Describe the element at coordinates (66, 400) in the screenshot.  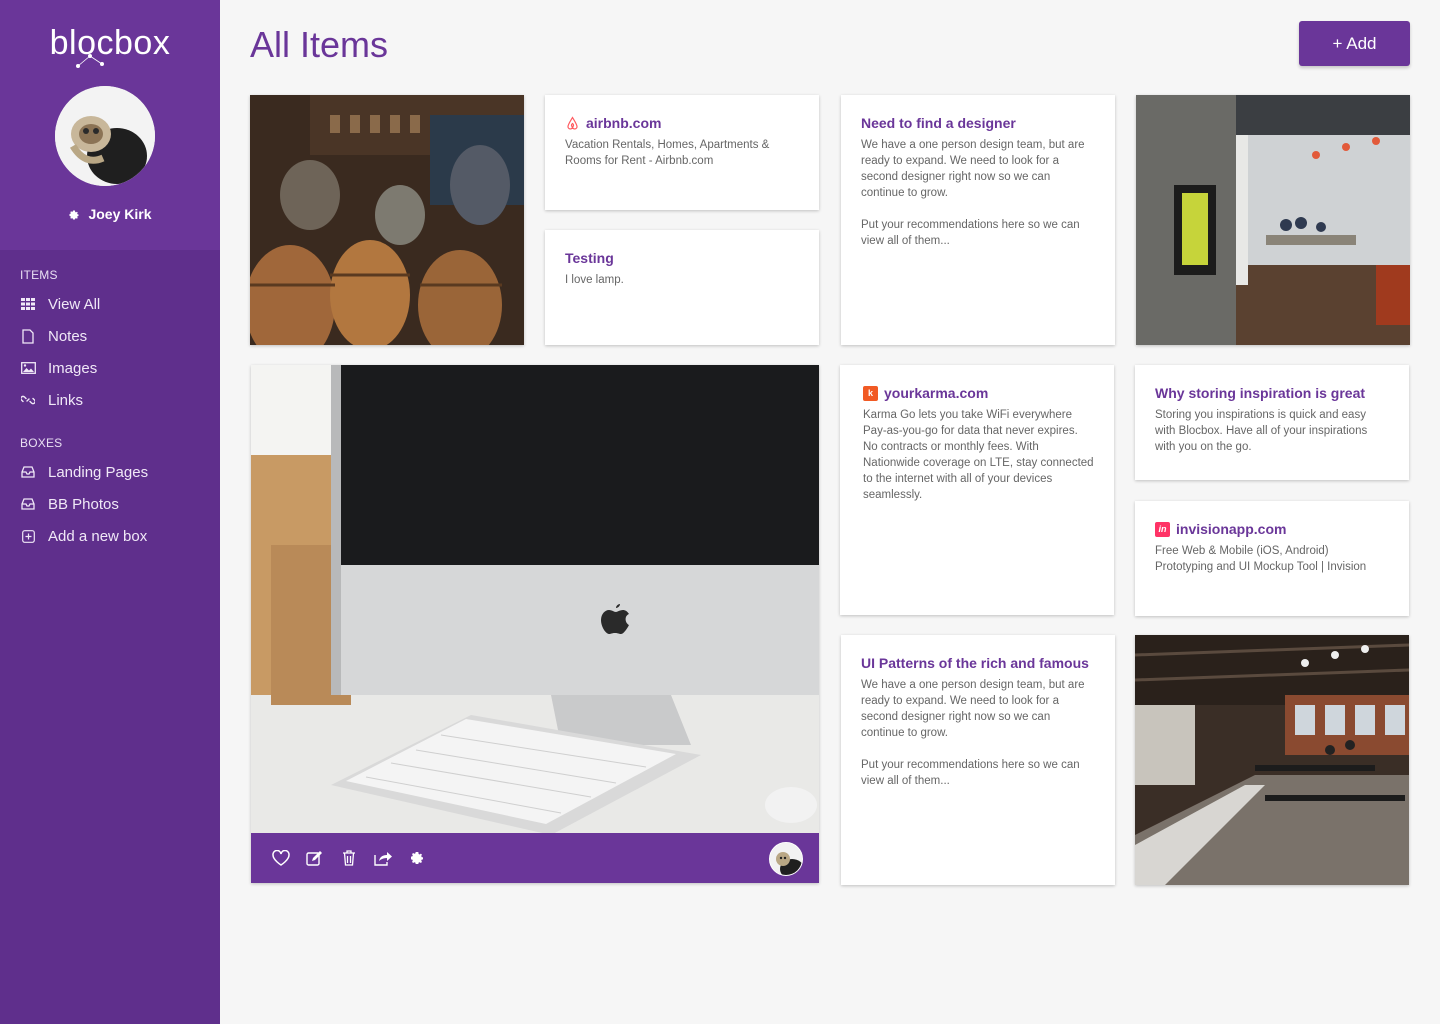
I see `sidebar-item-label: Links` at that location.